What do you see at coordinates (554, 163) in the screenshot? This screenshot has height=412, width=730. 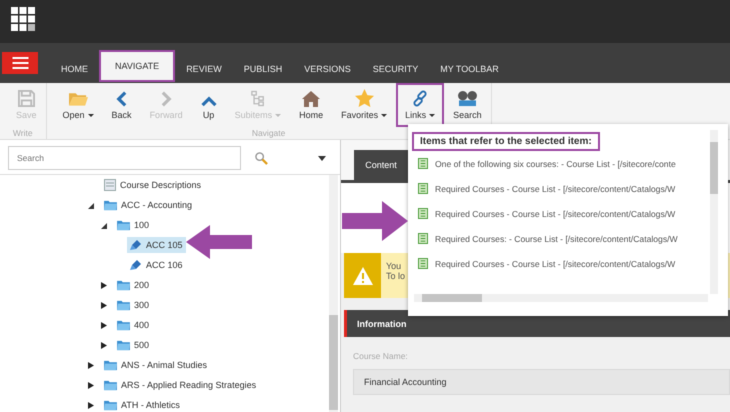 I see `dropdown-item: One of the following six courses: - Course List - [/sitecore/conte` at bounding box center [554, 163].